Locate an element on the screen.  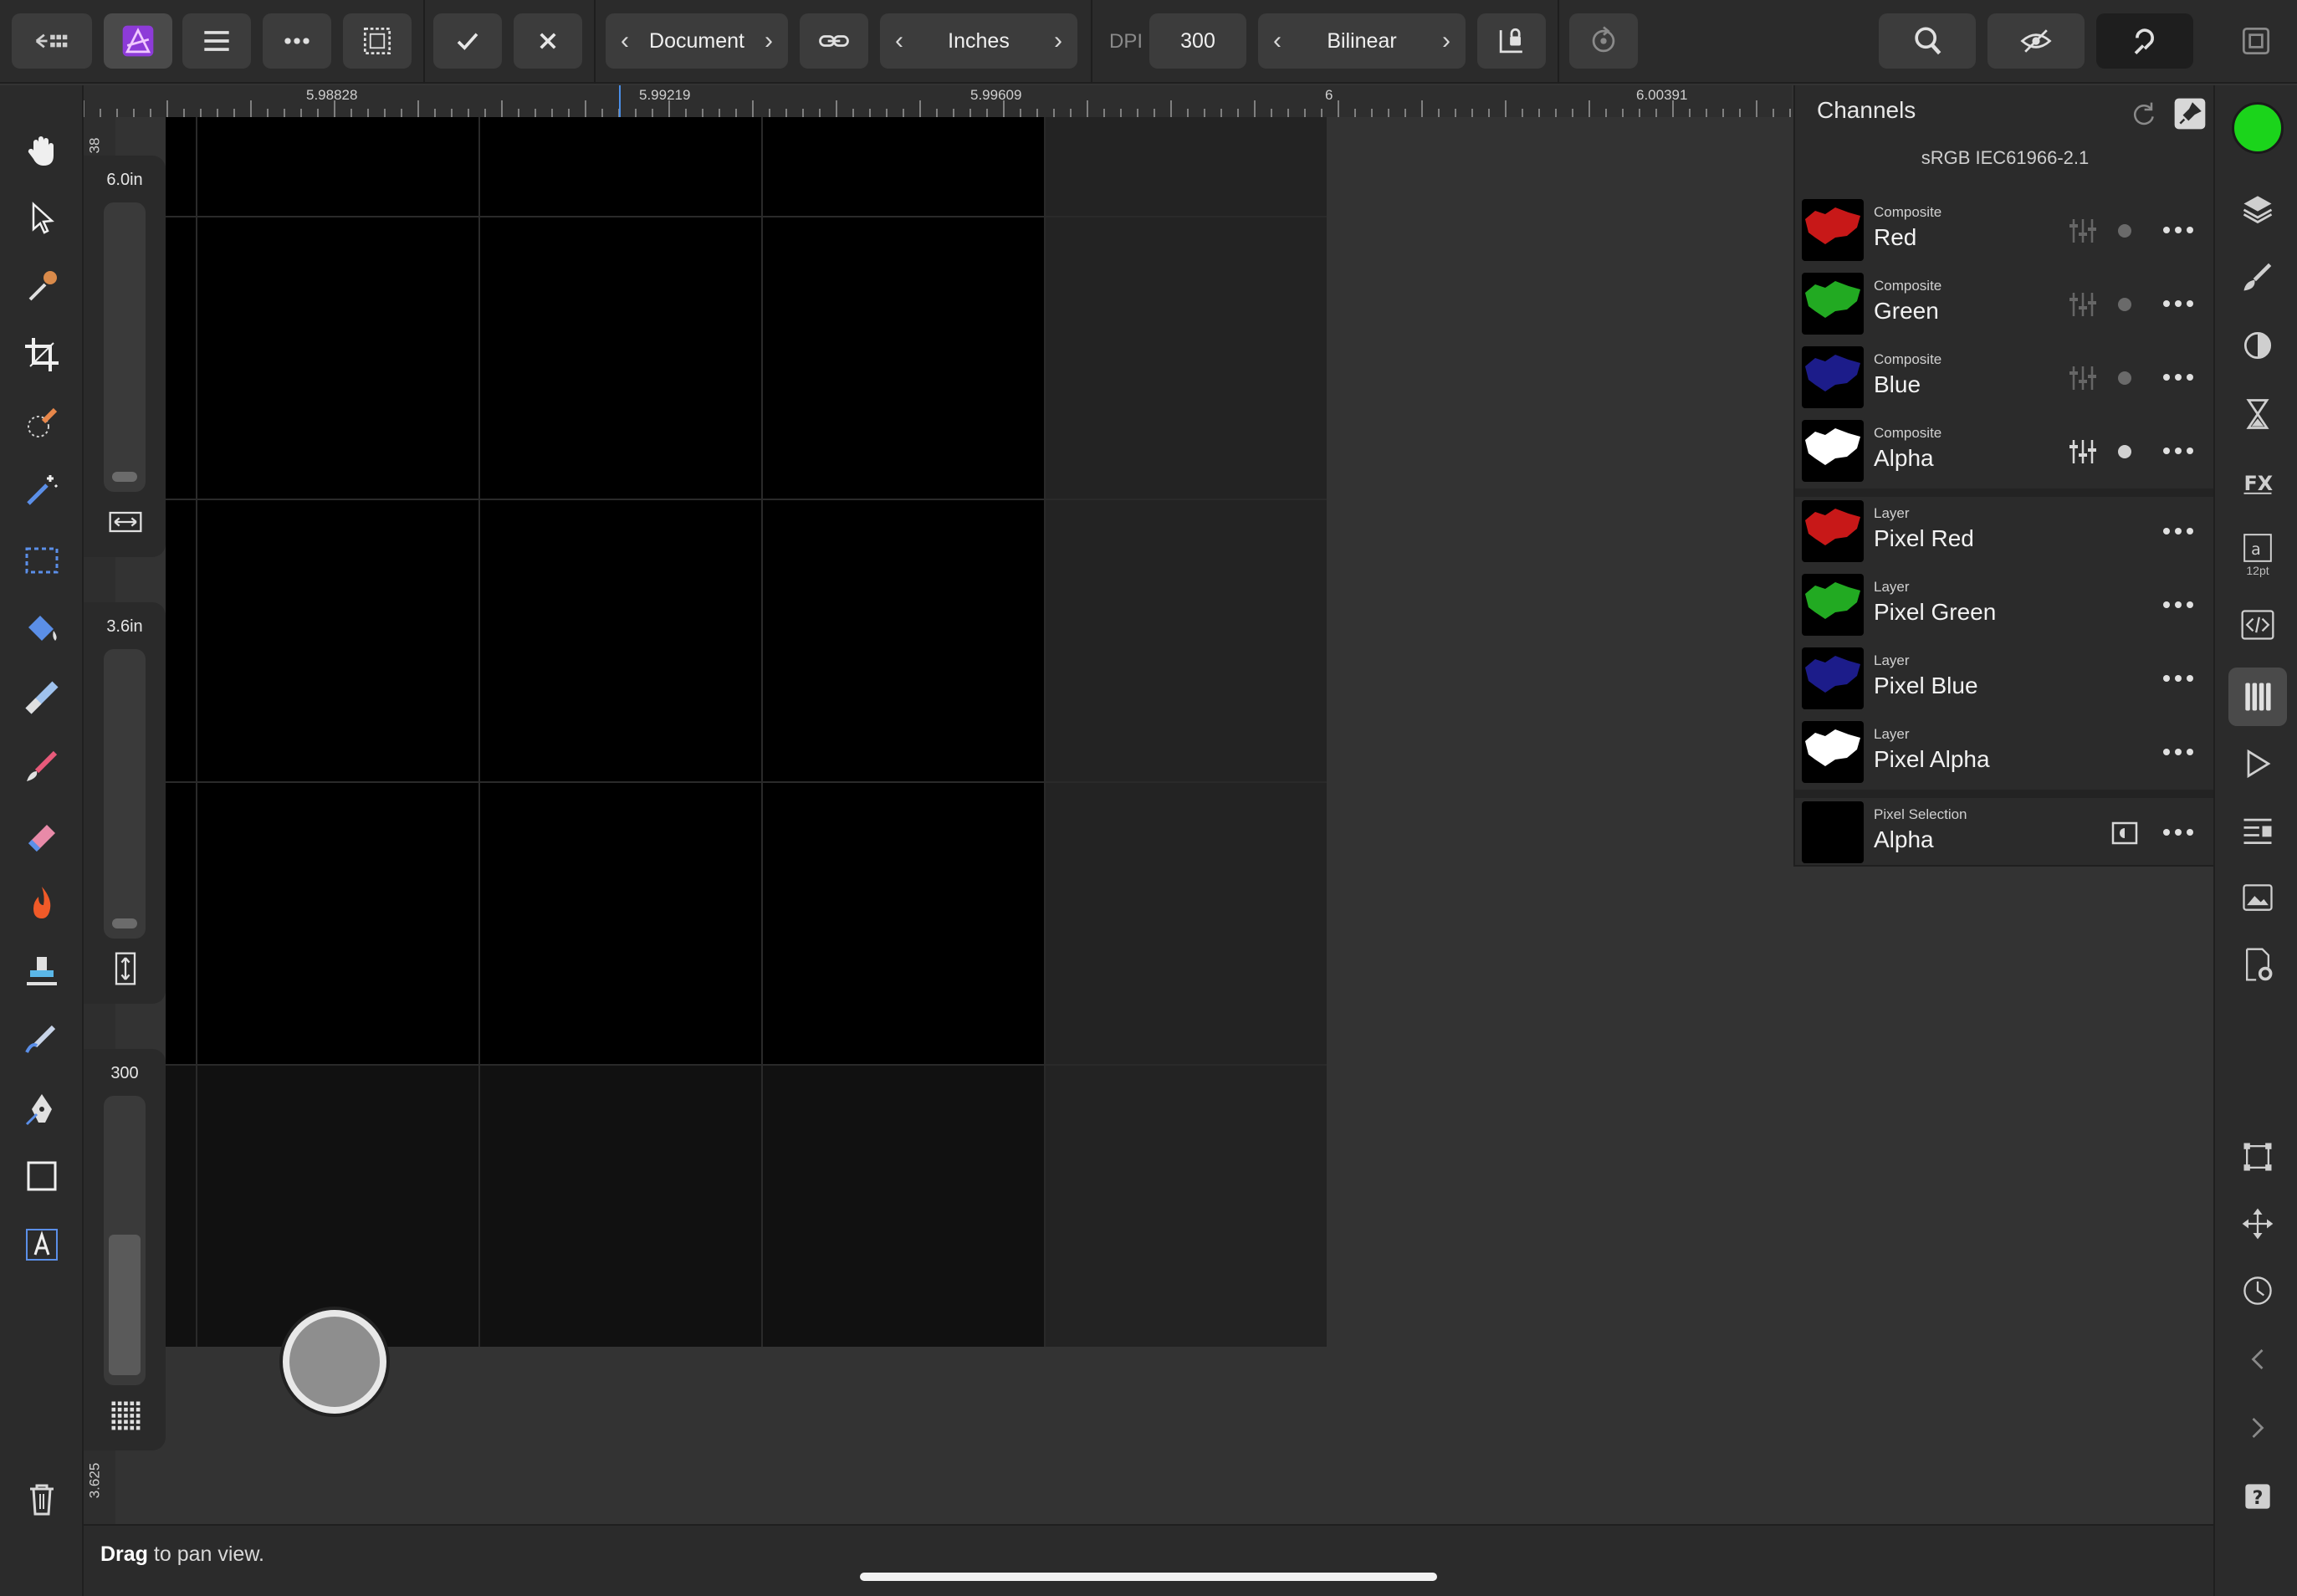
resample-stepper: ‹ Bilinear › is located at coordinates (1362, 41).